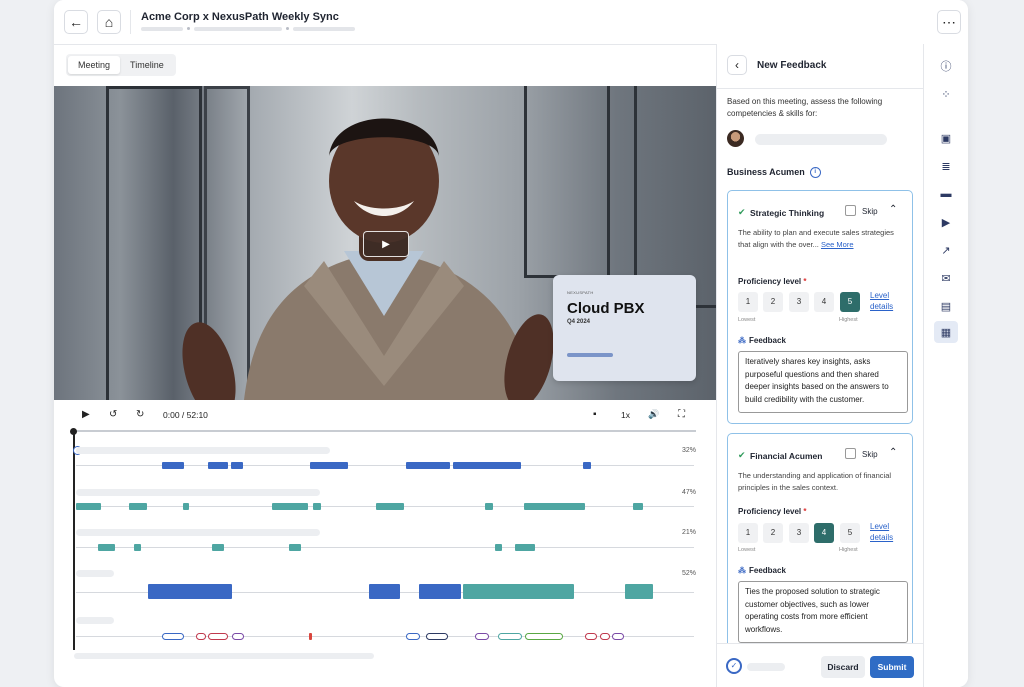 Image resolution: width=1024 pixels, height=687 pixels. What do you see at coordinates (946, 166) in the screenshot?
I see `notes-icon: ≣` at bounding box center [946, 166].